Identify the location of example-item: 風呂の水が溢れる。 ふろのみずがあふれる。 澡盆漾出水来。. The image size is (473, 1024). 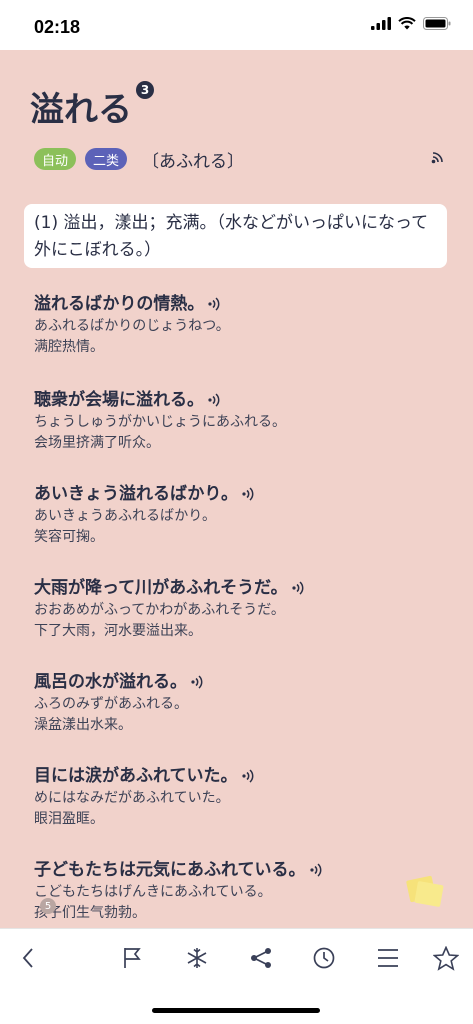
(244, 703).